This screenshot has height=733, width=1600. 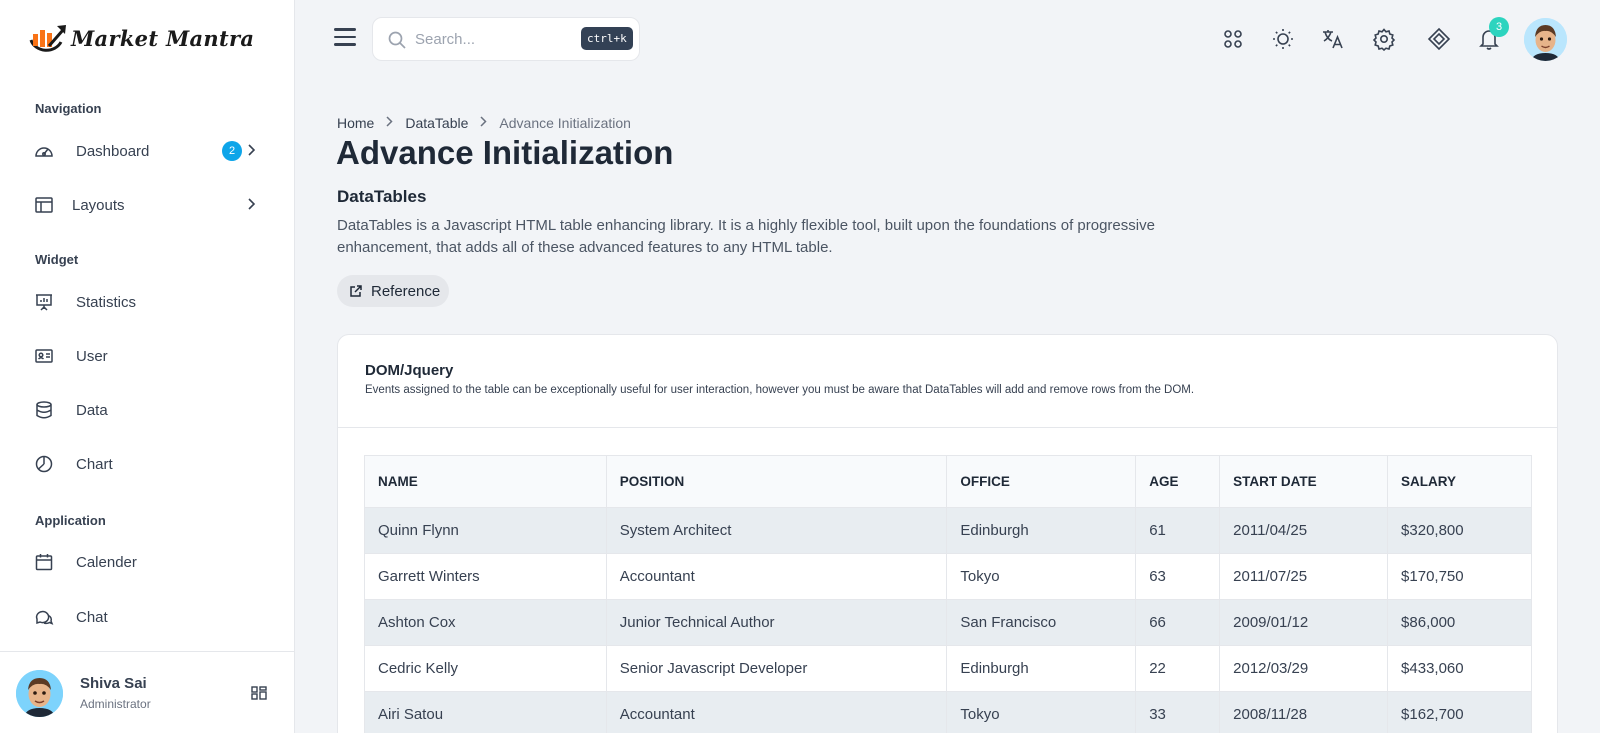 What do you see at coordinates (436, 123) in the screenshot?
I see `breadcrumb-datatable: DataTable` at bounding box center [436, 123].